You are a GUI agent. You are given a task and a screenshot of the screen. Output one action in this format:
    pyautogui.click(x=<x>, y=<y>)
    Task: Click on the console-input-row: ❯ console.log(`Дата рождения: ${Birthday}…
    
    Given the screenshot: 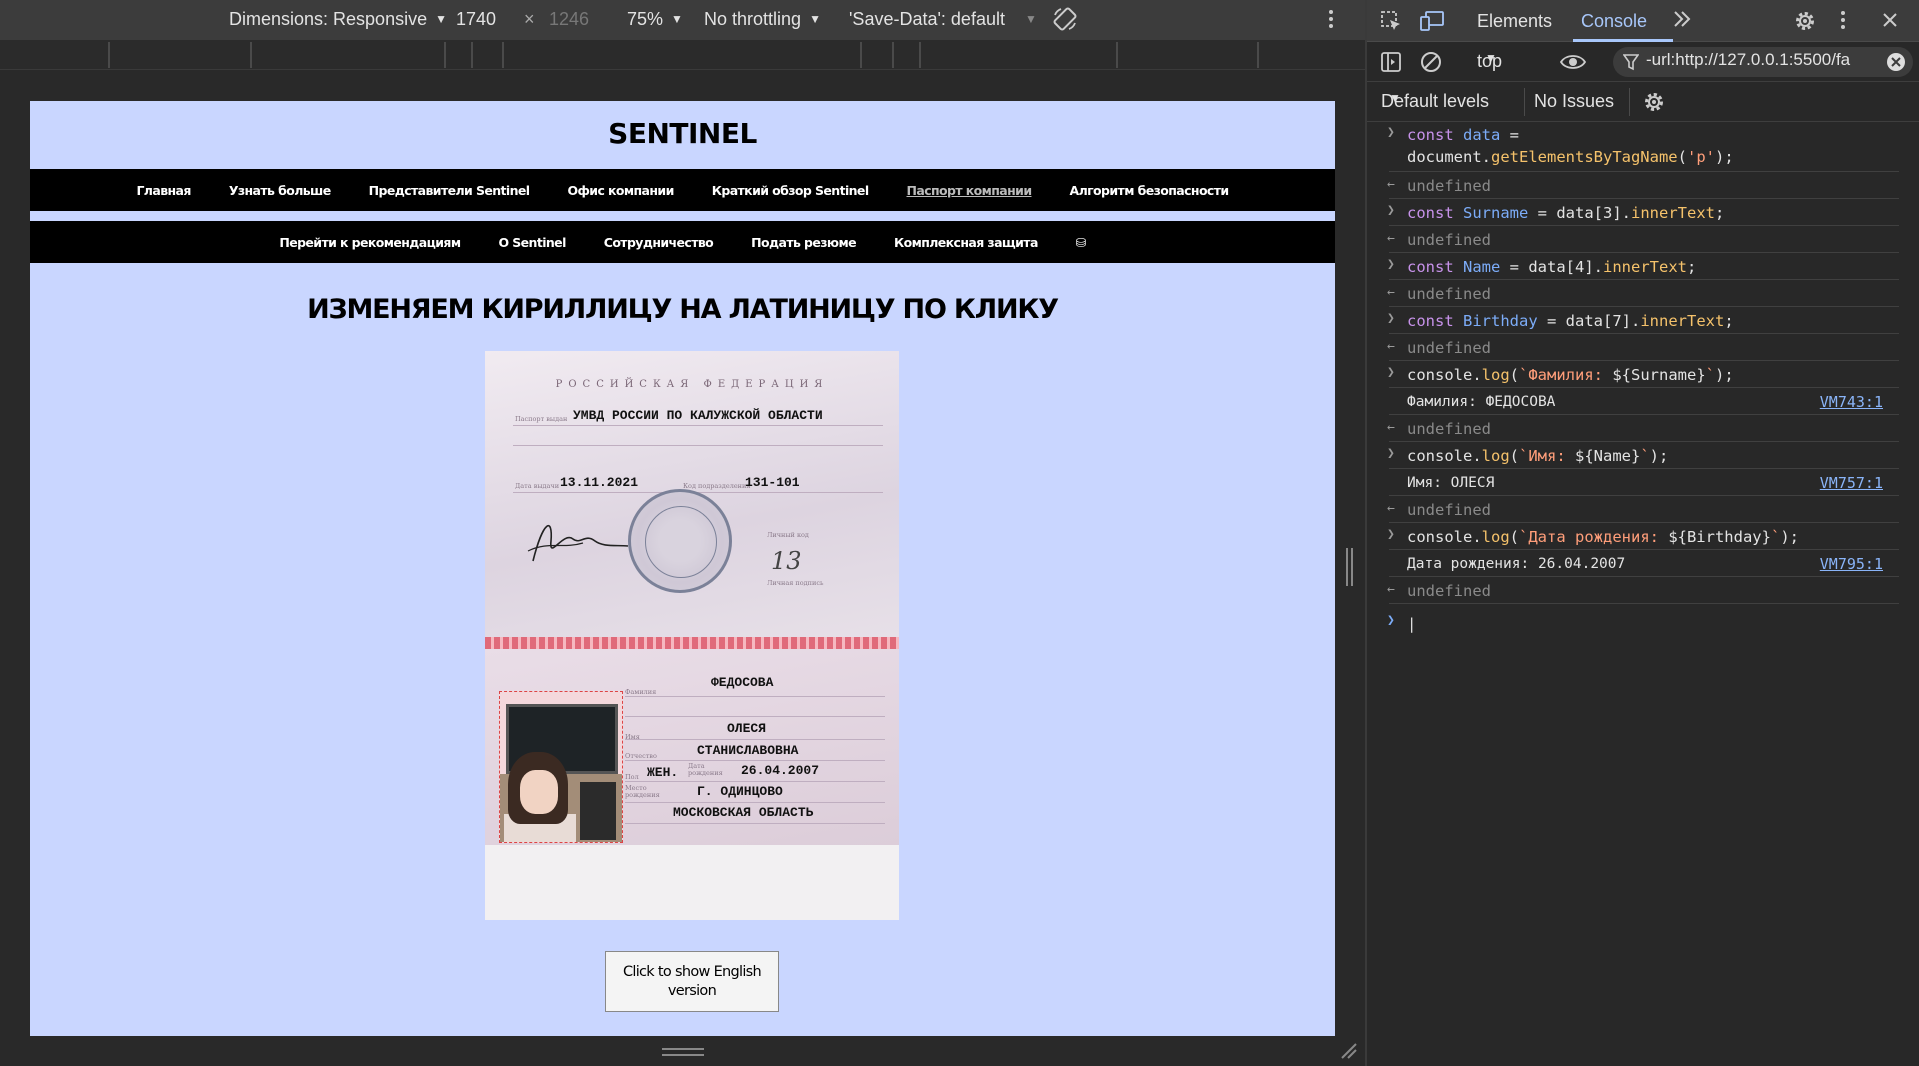 What is the action you would take?
    pyautogui.click(x=1643, y=537)
    